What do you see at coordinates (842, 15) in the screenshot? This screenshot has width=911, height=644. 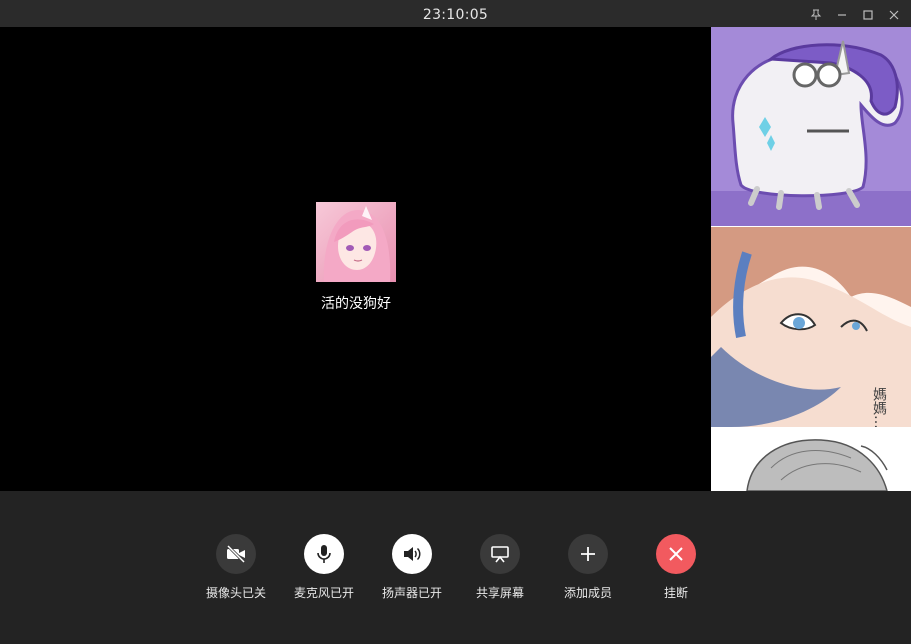 I see `minimize-icon` at bounding box center [842, 15].